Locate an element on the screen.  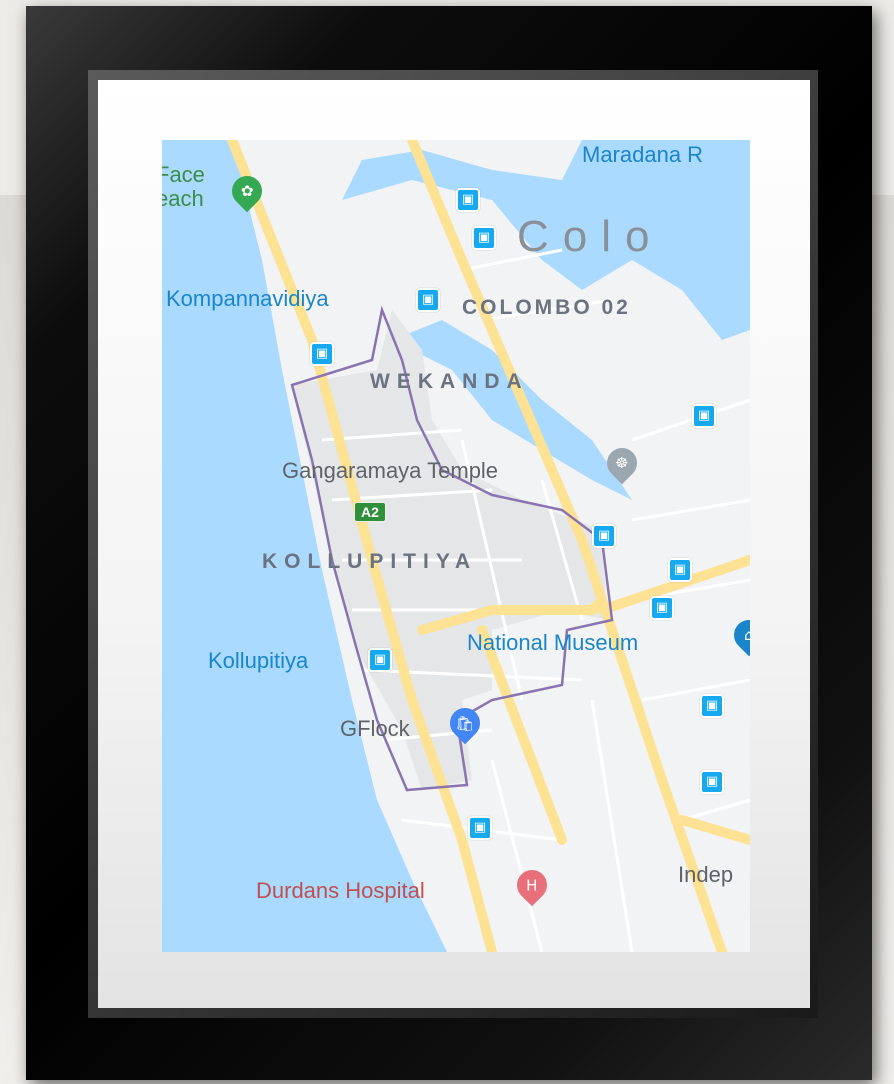
label-face-beach-1: Face is located at coordinates (183, 174).